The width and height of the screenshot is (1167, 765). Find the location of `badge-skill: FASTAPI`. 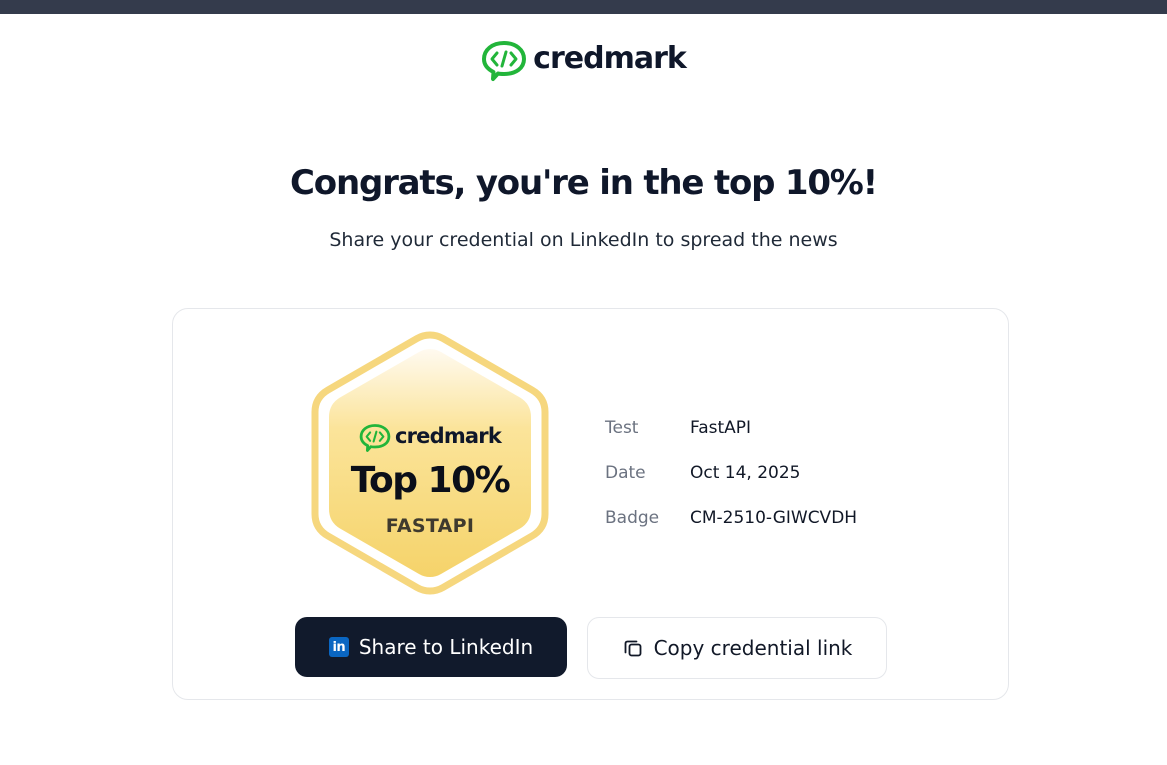

badge-skill: FASTAPI is located at coordinates (430, 526).